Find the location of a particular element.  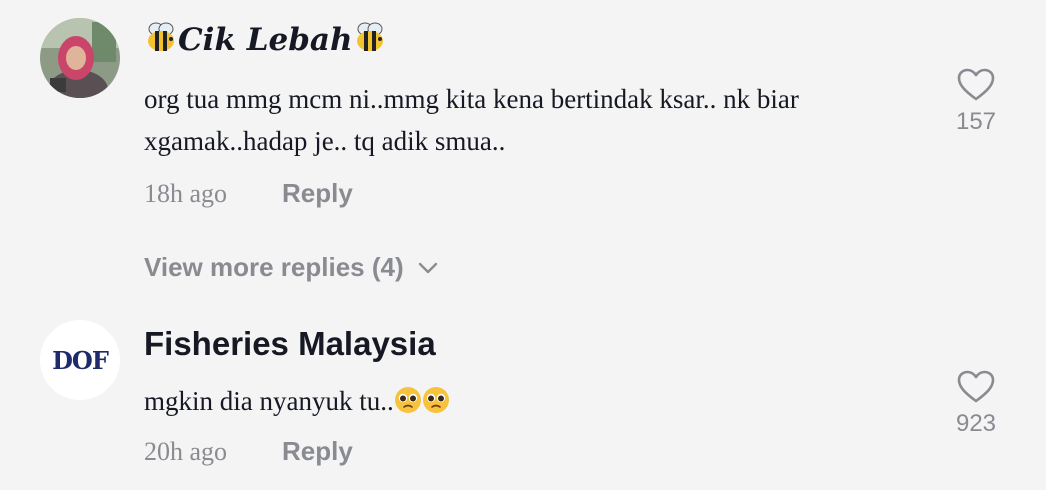

avatar: DOF is located at coordinates (80, 360).